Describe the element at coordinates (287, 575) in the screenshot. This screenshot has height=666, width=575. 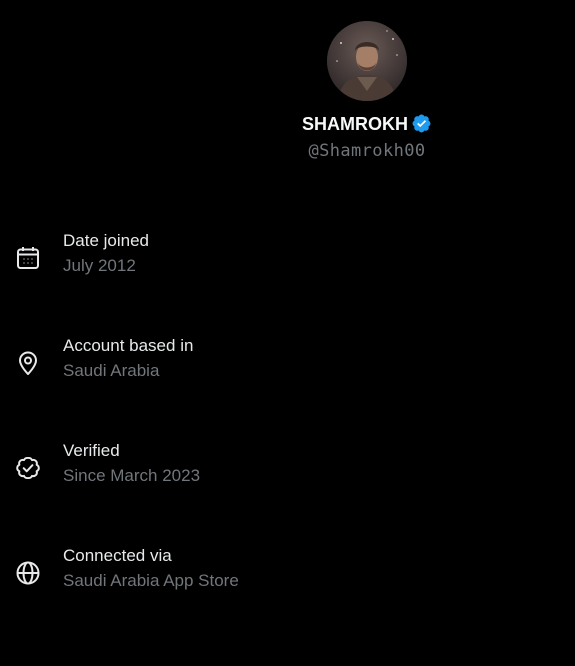
I see `info-item-connected-via: Connected via Saudi Arabia App Store` at that location.